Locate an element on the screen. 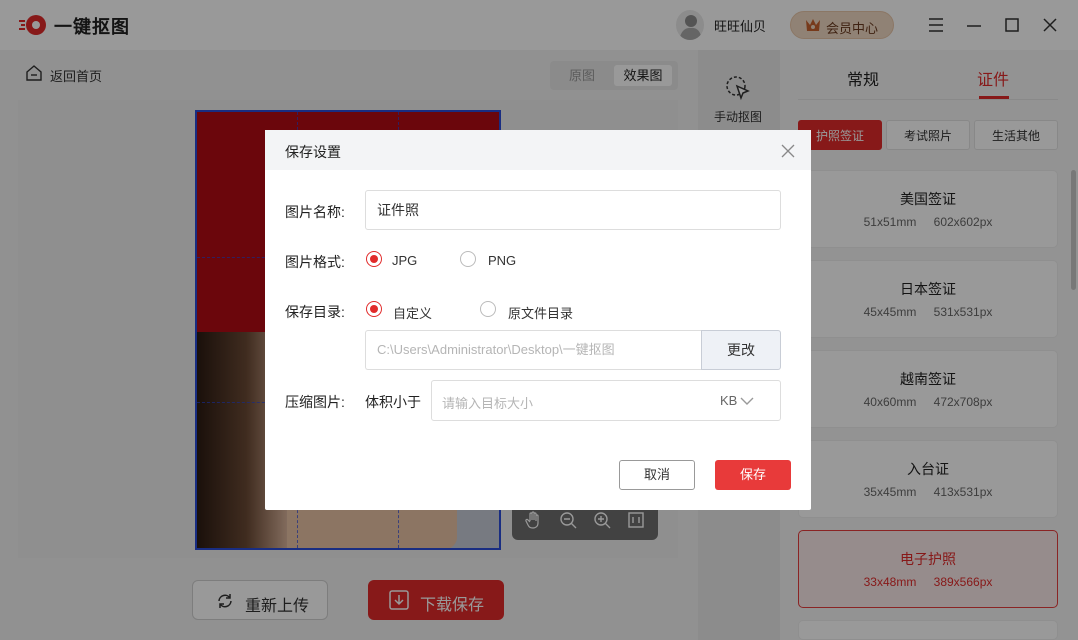  image-name-input: 证件照 is located at coordinates (573, 210).